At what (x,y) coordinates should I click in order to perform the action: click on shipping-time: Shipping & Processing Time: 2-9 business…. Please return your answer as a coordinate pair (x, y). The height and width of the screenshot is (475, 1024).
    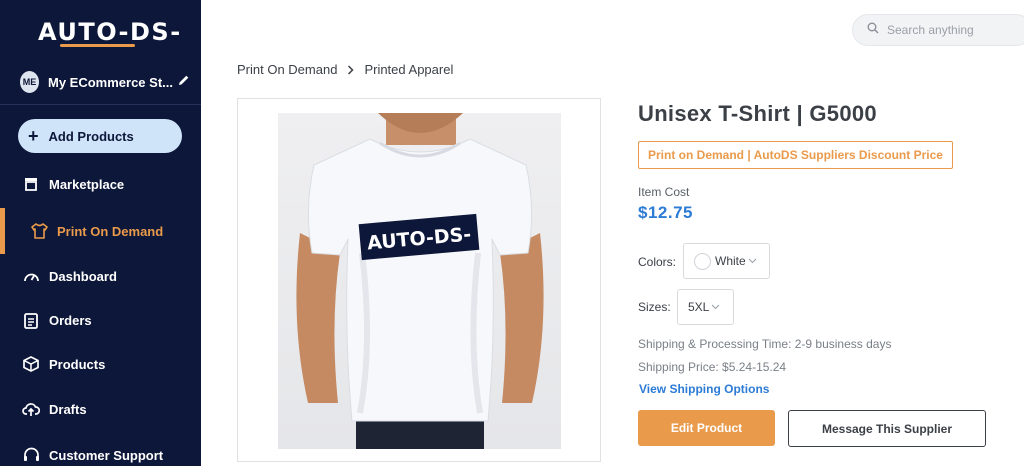
    Looking at the image, I should click on (765, 344).